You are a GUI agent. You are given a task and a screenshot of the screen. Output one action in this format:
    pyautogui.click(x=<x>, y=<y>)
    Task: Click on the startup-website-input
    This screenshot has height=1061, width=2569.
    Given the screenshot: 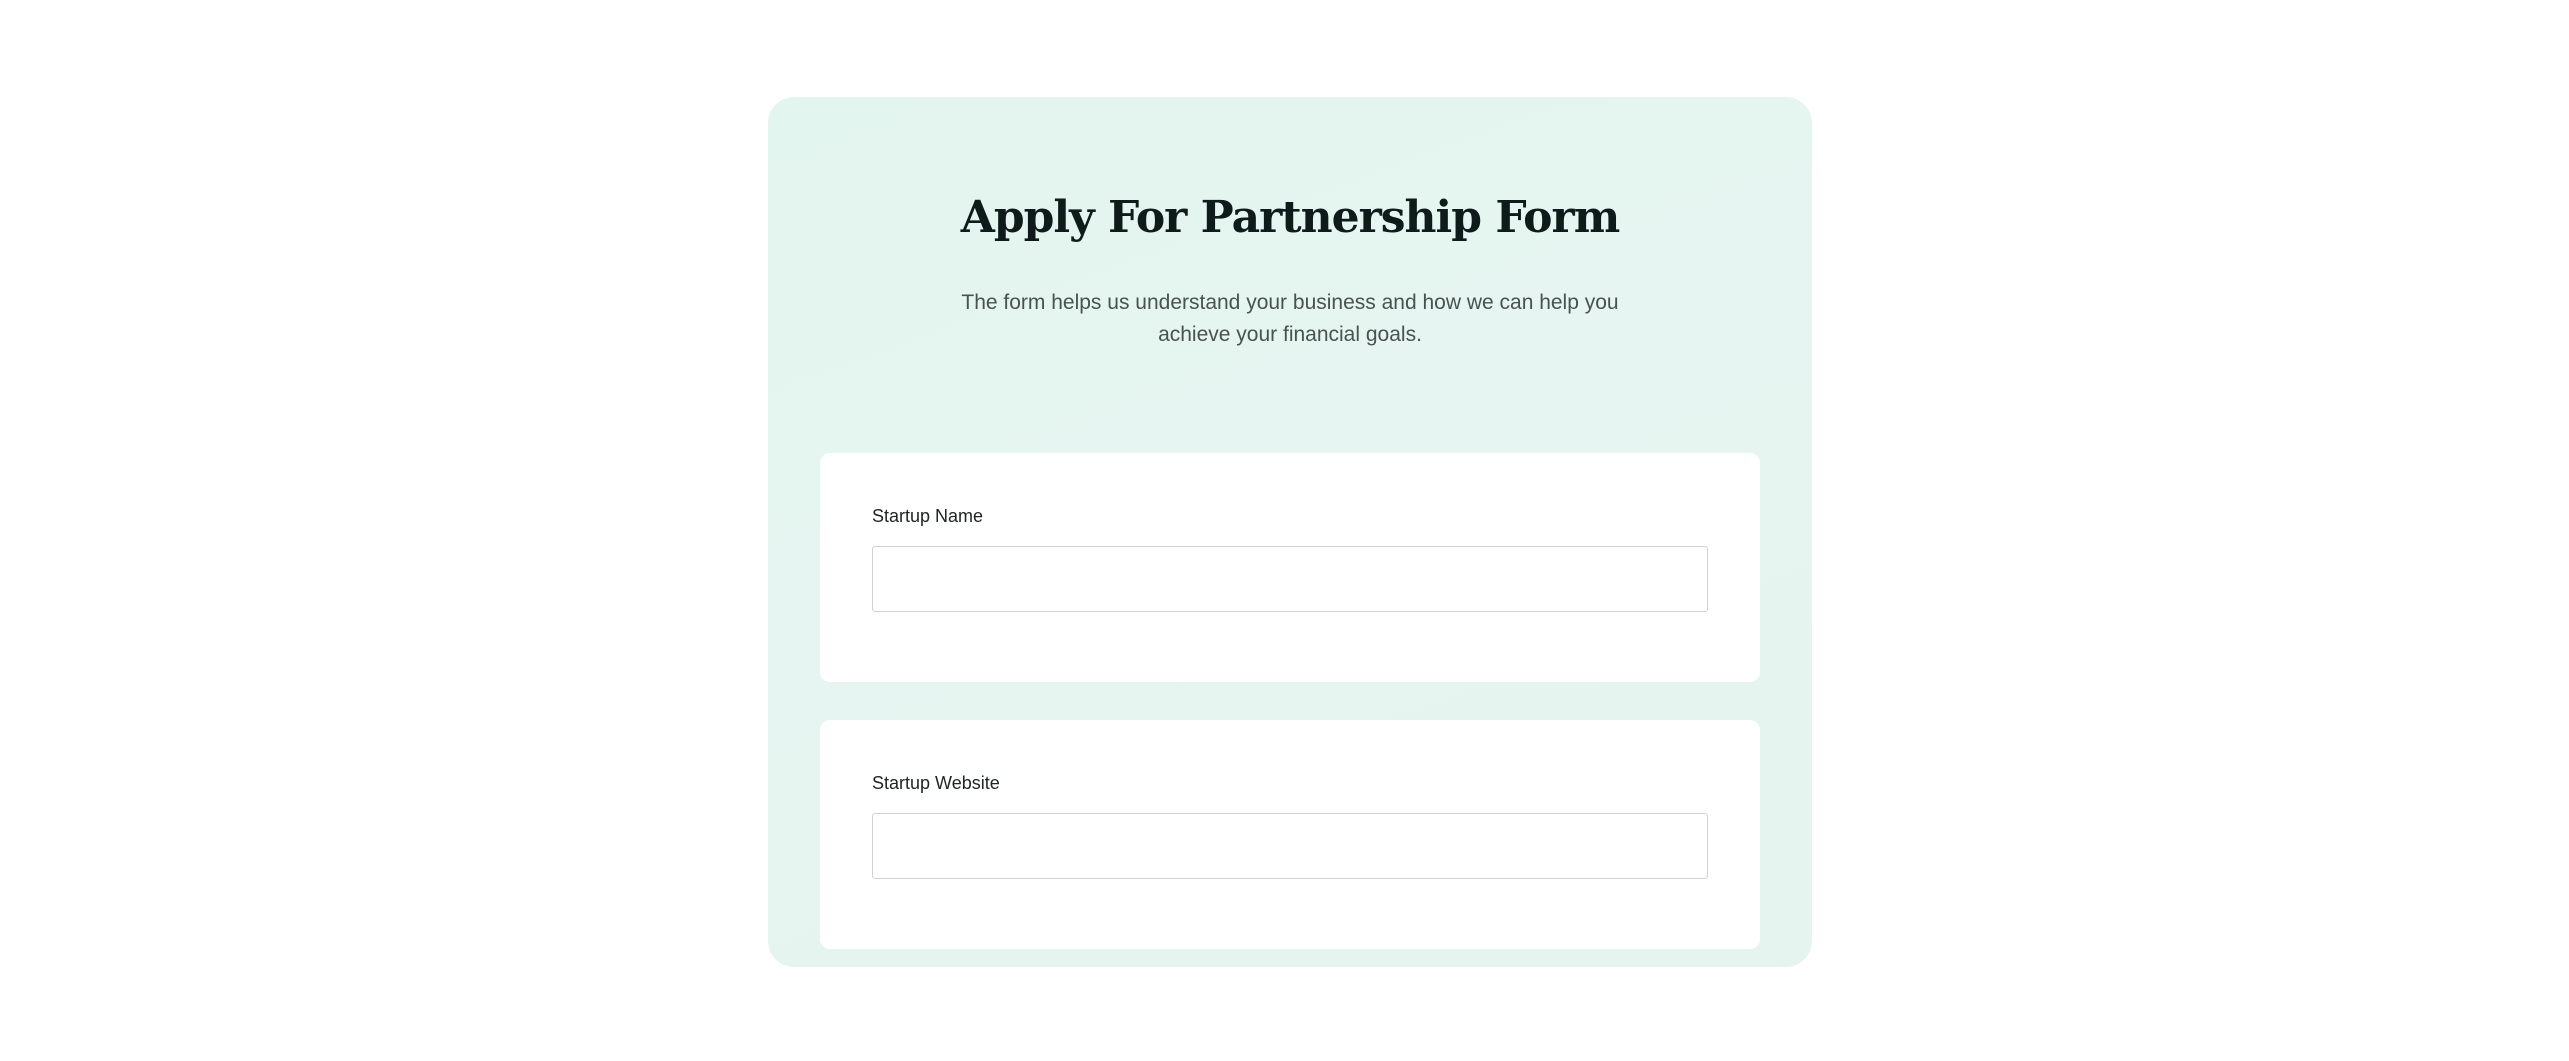 What is the action you would take?
    pyautogui.click(x=1290, y=846)
    